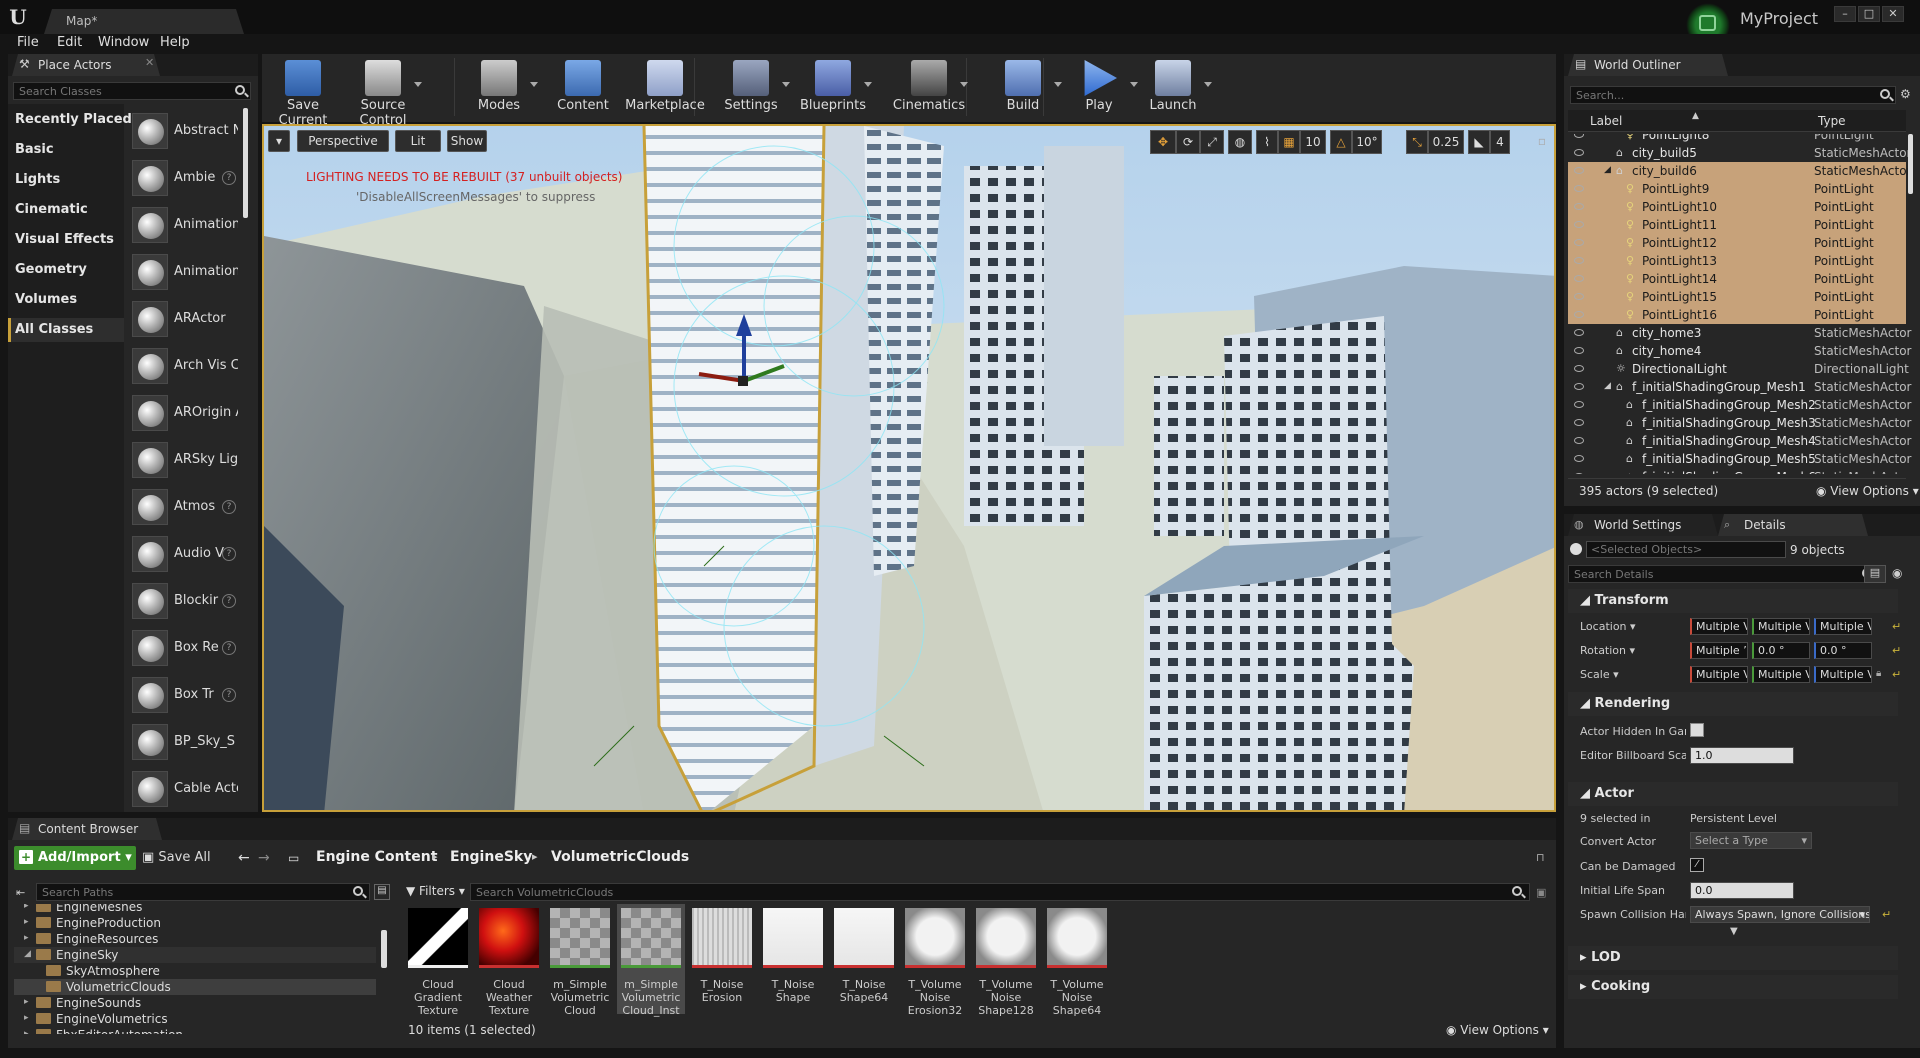 Image resolution: width=1920 pixels, height=1058 pixels. I want to click on location-x-field: Multiple V, so click(1719, 626).